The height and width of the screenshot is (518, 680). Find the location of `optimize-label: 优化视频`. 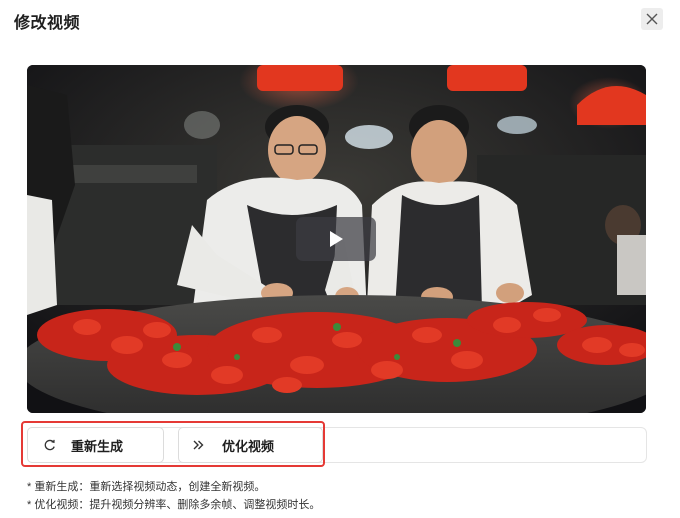

optimize-label: 优化视频 is located at coordinates (248, 446).